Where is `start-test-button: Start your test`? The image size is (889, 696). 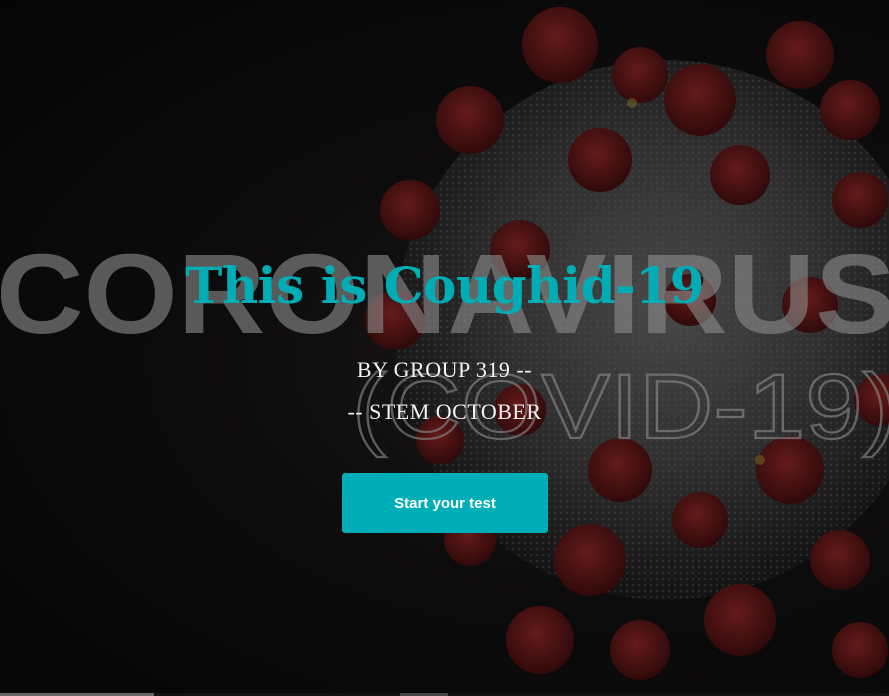 start-test-button: Start your test is located at coordinates (445, 503).